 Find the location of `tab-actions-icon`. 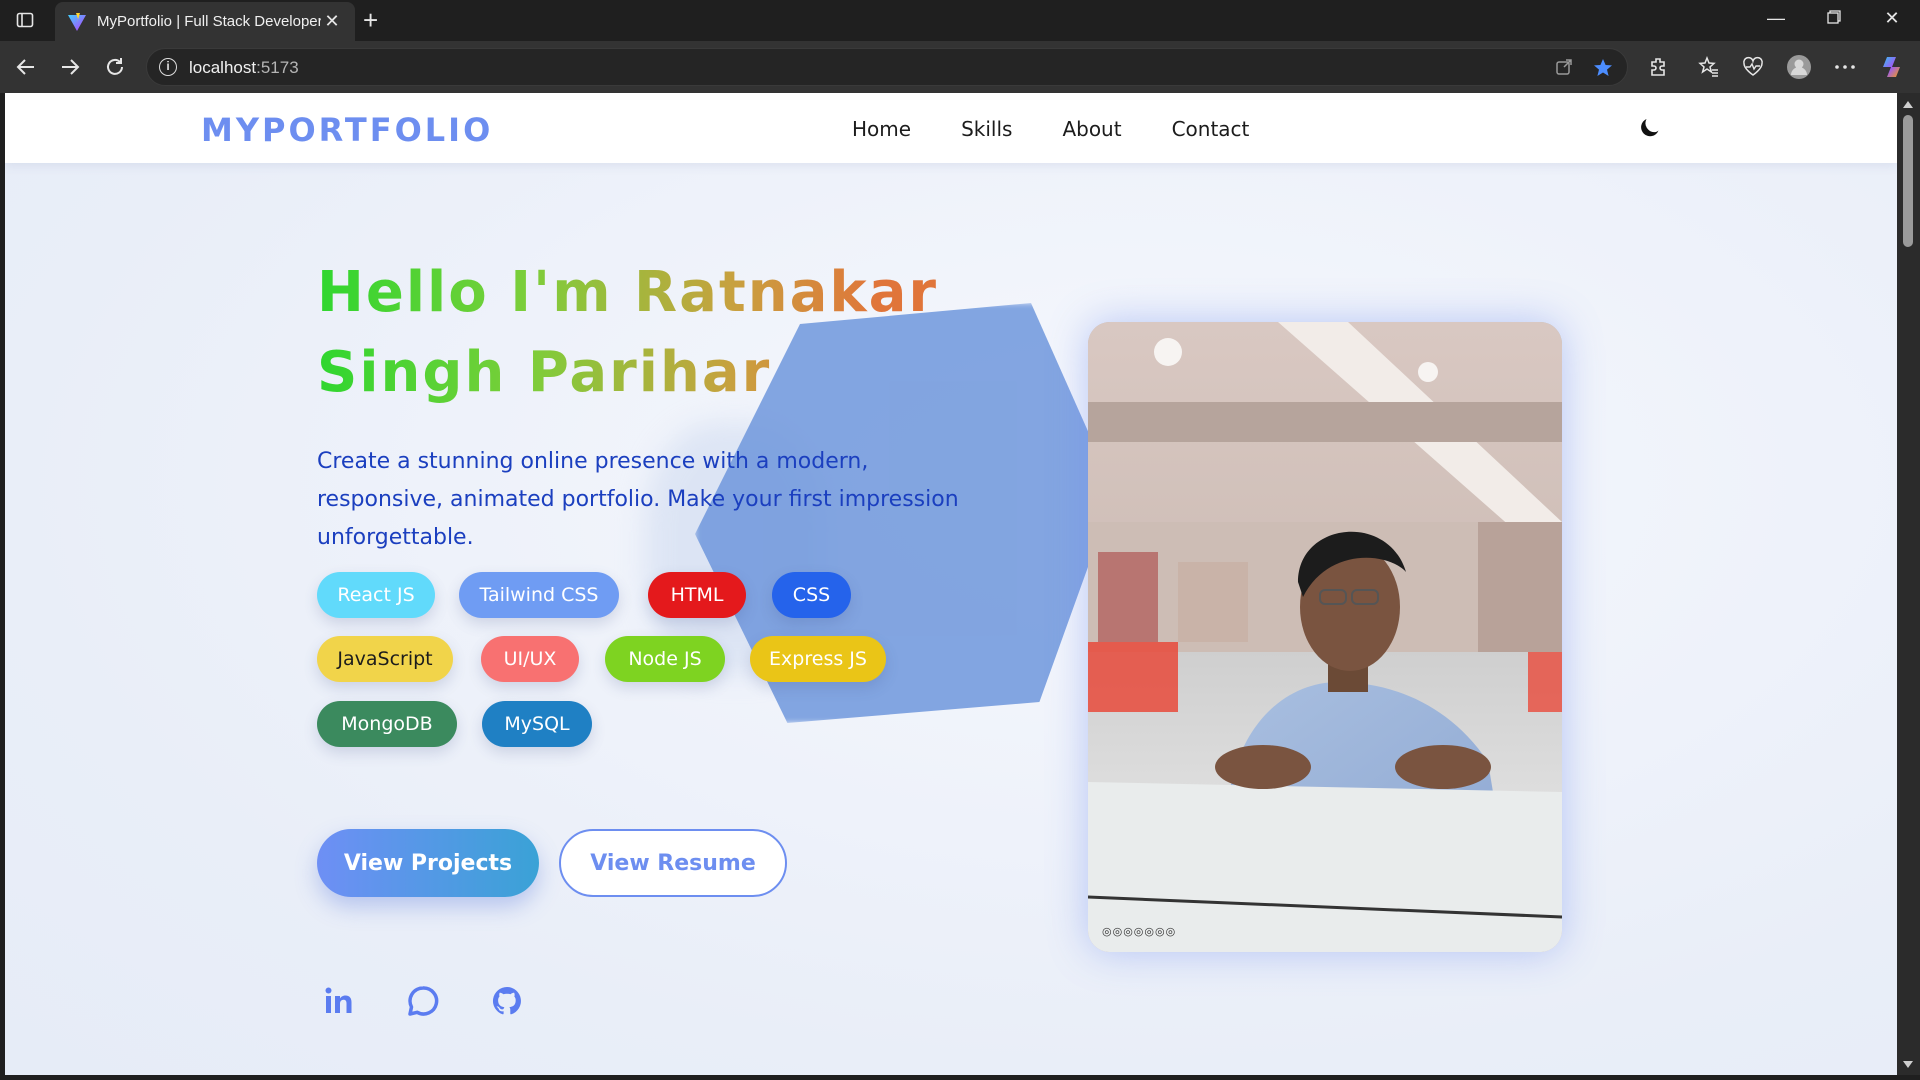

tab-actions-icon is located at coordinates (25, 20).